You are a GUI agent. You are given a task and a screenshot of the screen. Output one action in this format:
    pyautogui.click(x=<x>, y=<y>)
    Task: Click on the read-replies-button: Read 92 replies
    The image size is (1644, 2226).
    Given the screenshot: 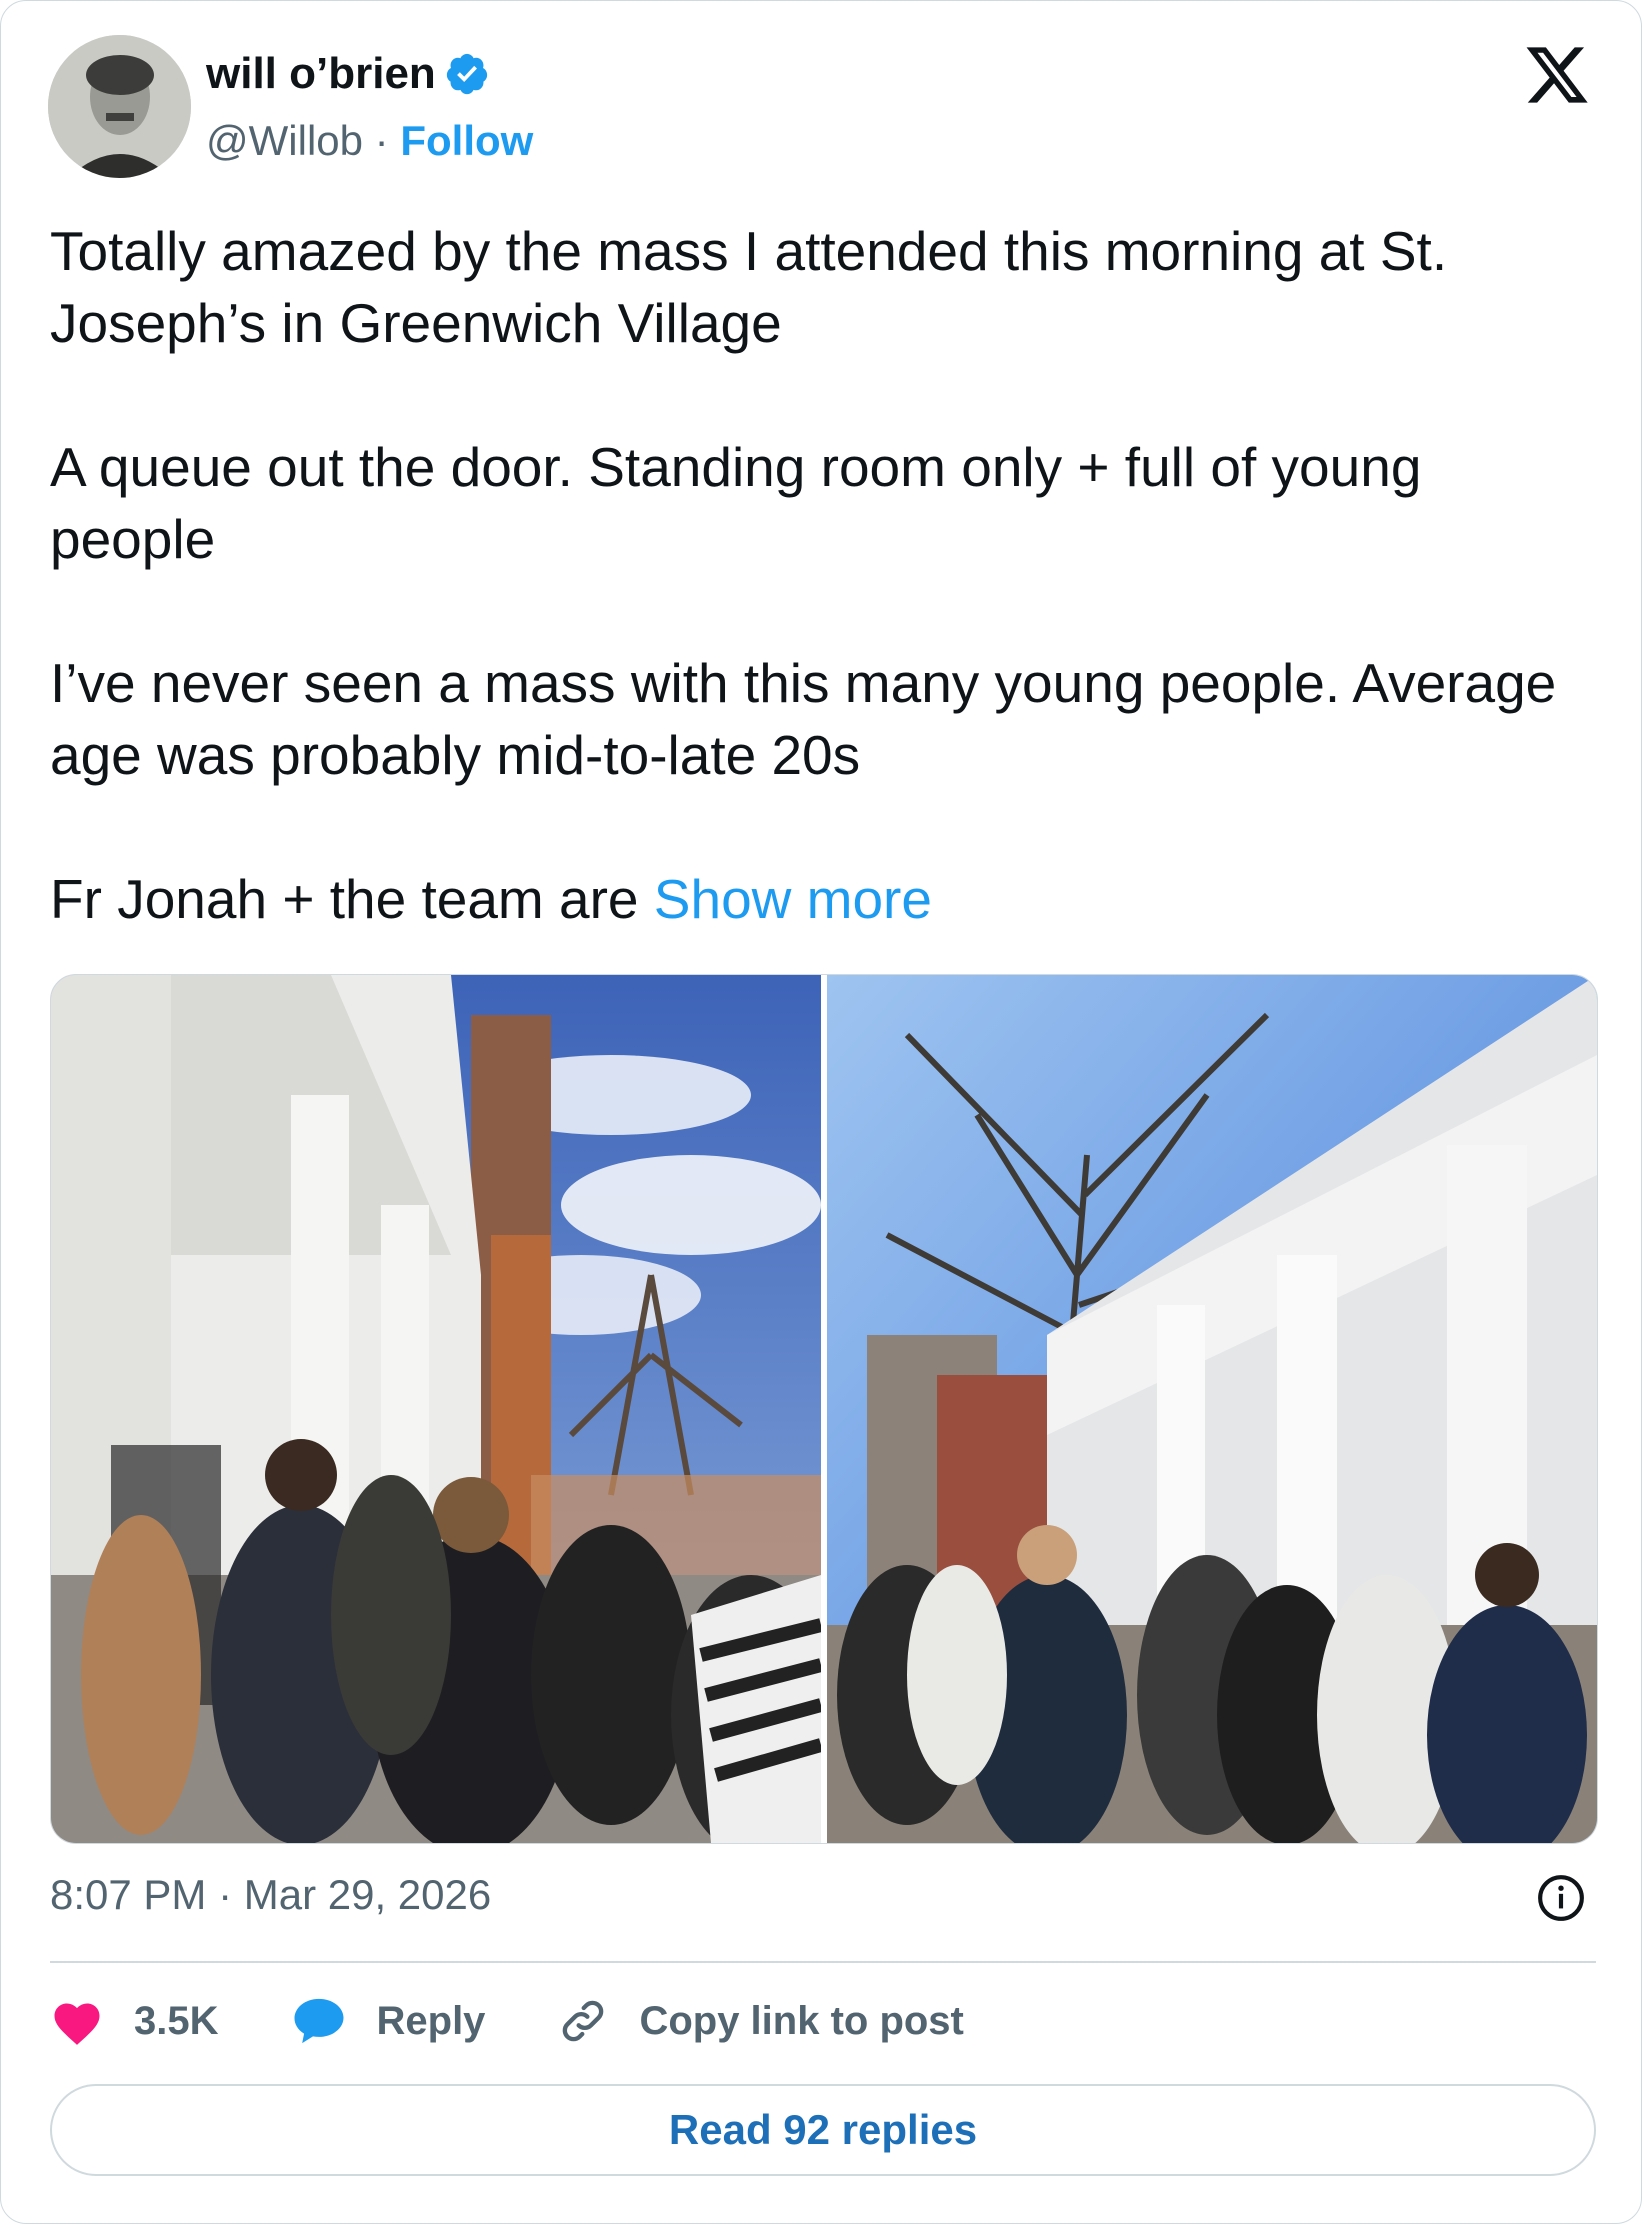 What is the action you would take?
    pyautogui.click(x=823, y=2130)
    